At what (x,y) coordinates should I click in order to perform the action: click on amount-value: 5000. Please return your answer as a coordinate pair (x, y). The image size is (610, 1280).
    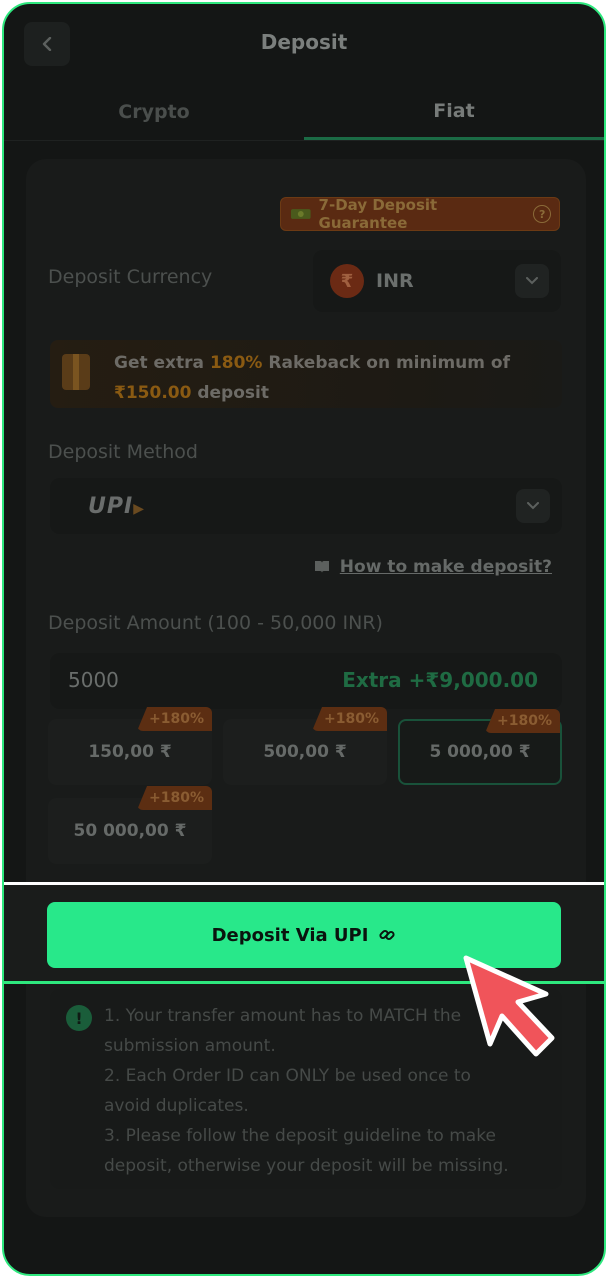
    Looking at the image, I should click on (93, 680).